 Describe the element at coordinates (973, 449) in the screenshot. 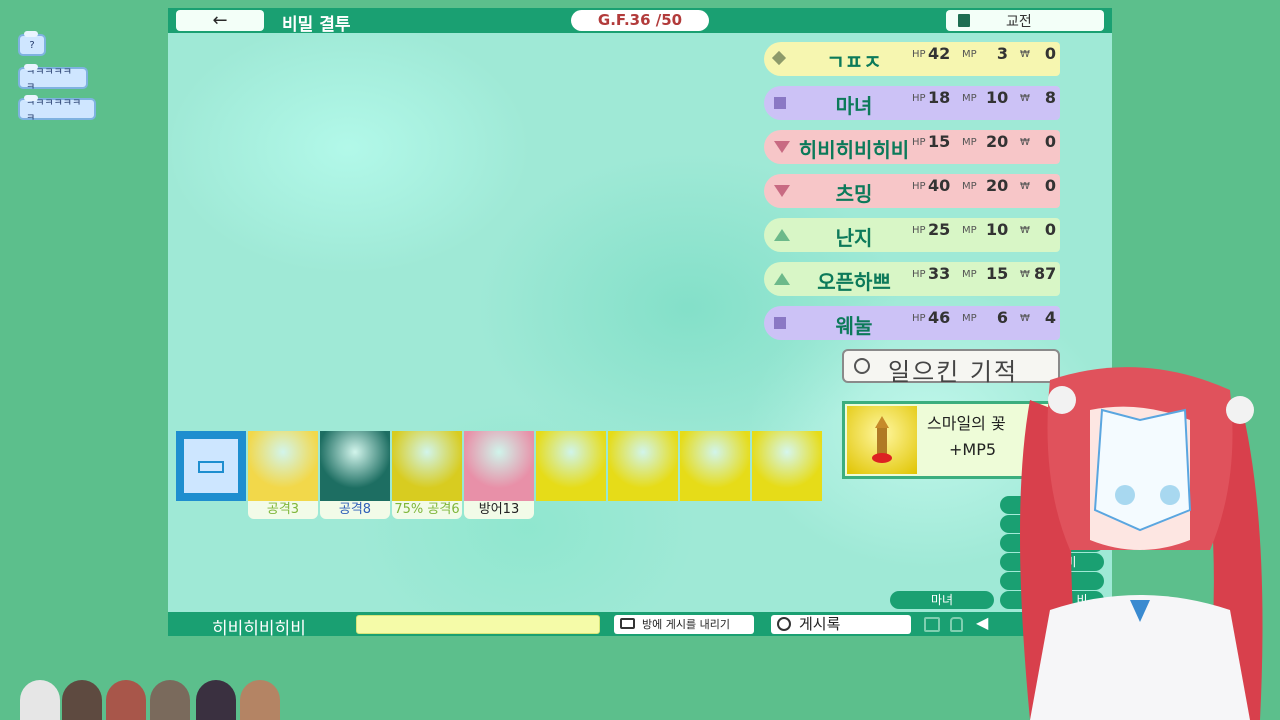

I see `item-effect: +MP5` at that location.